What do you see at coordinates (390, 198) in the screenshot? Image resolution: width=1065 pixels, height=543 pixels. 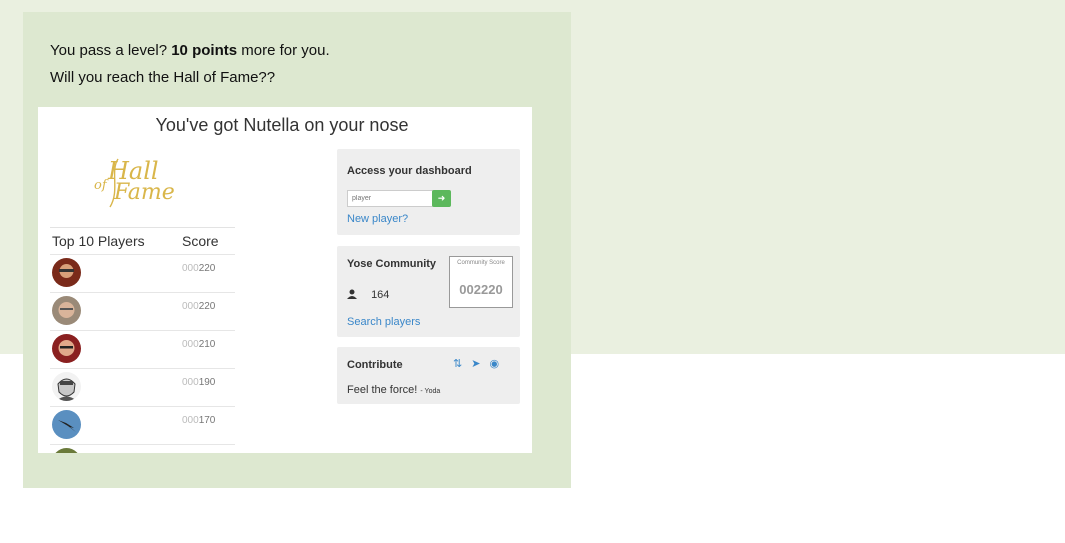 I see `player-input` at bounding box center [390, 198].